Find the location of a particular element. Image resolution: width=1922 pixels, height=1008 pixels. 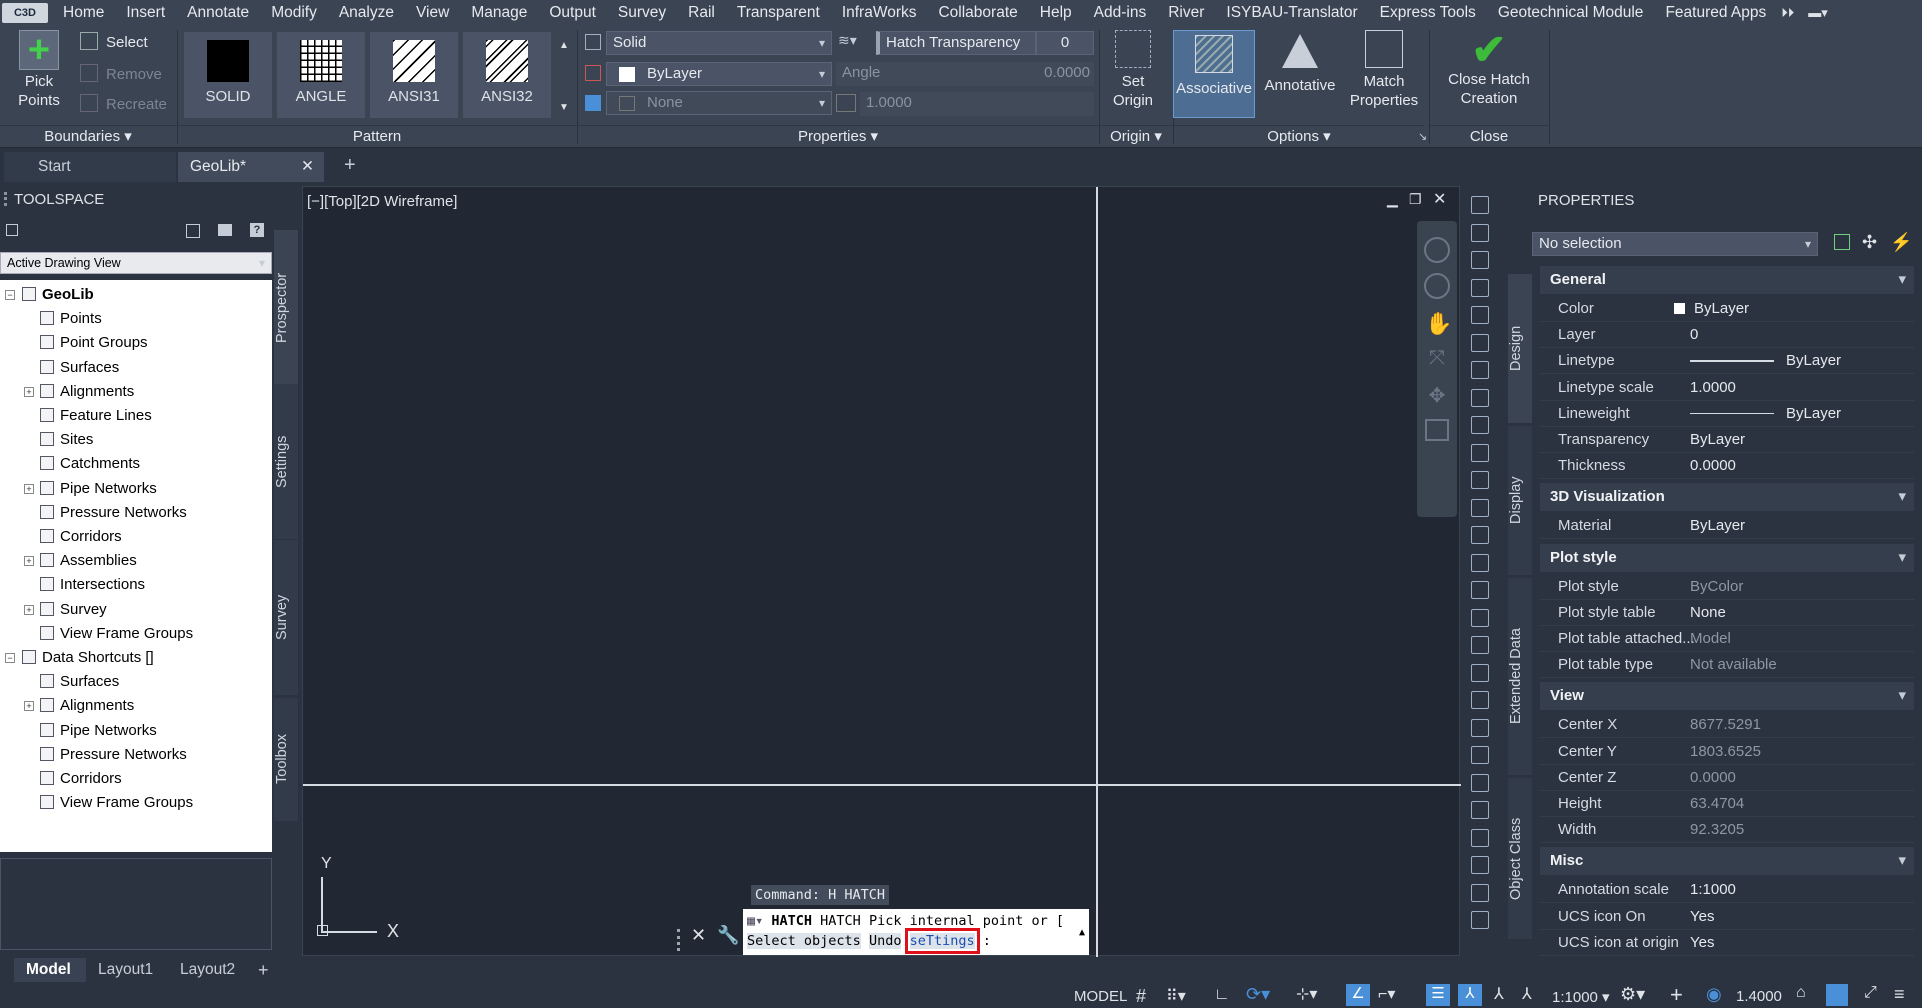

tree-item-assemblies: Assemblies is located at coordinates (88, 561).